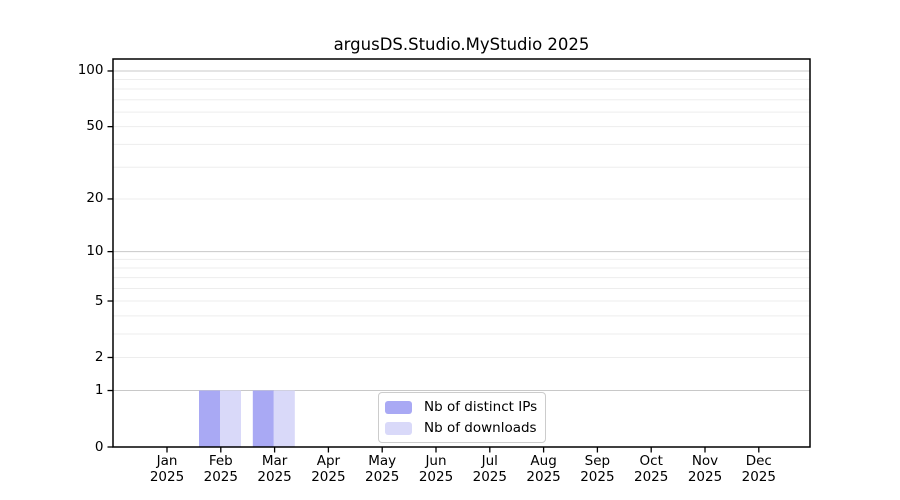  What do you see at coordinates (99, 390) in the screenshot?
I see `y-tick-label: 1` at bounding box center [99, 390].